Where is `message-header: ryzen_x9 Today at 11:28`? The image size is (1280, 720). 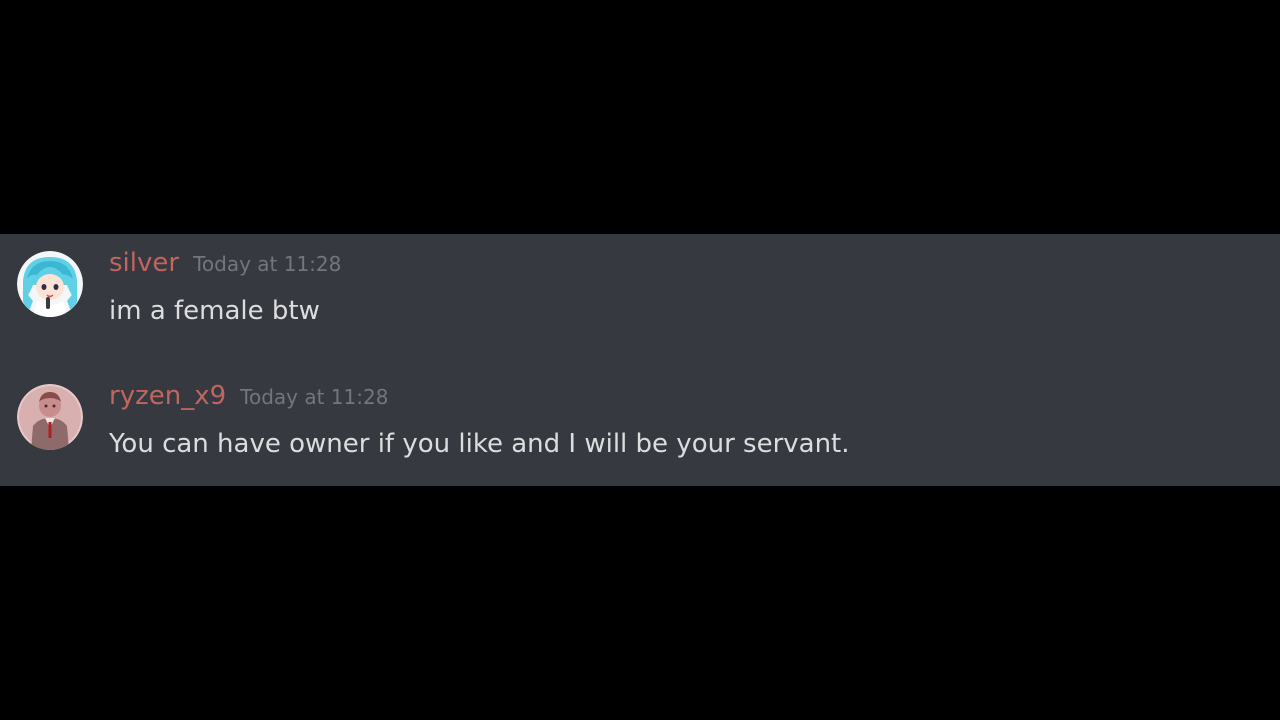
message-header: ryzen_x9 Today at 11:28 is located at coordinates (248, 396).